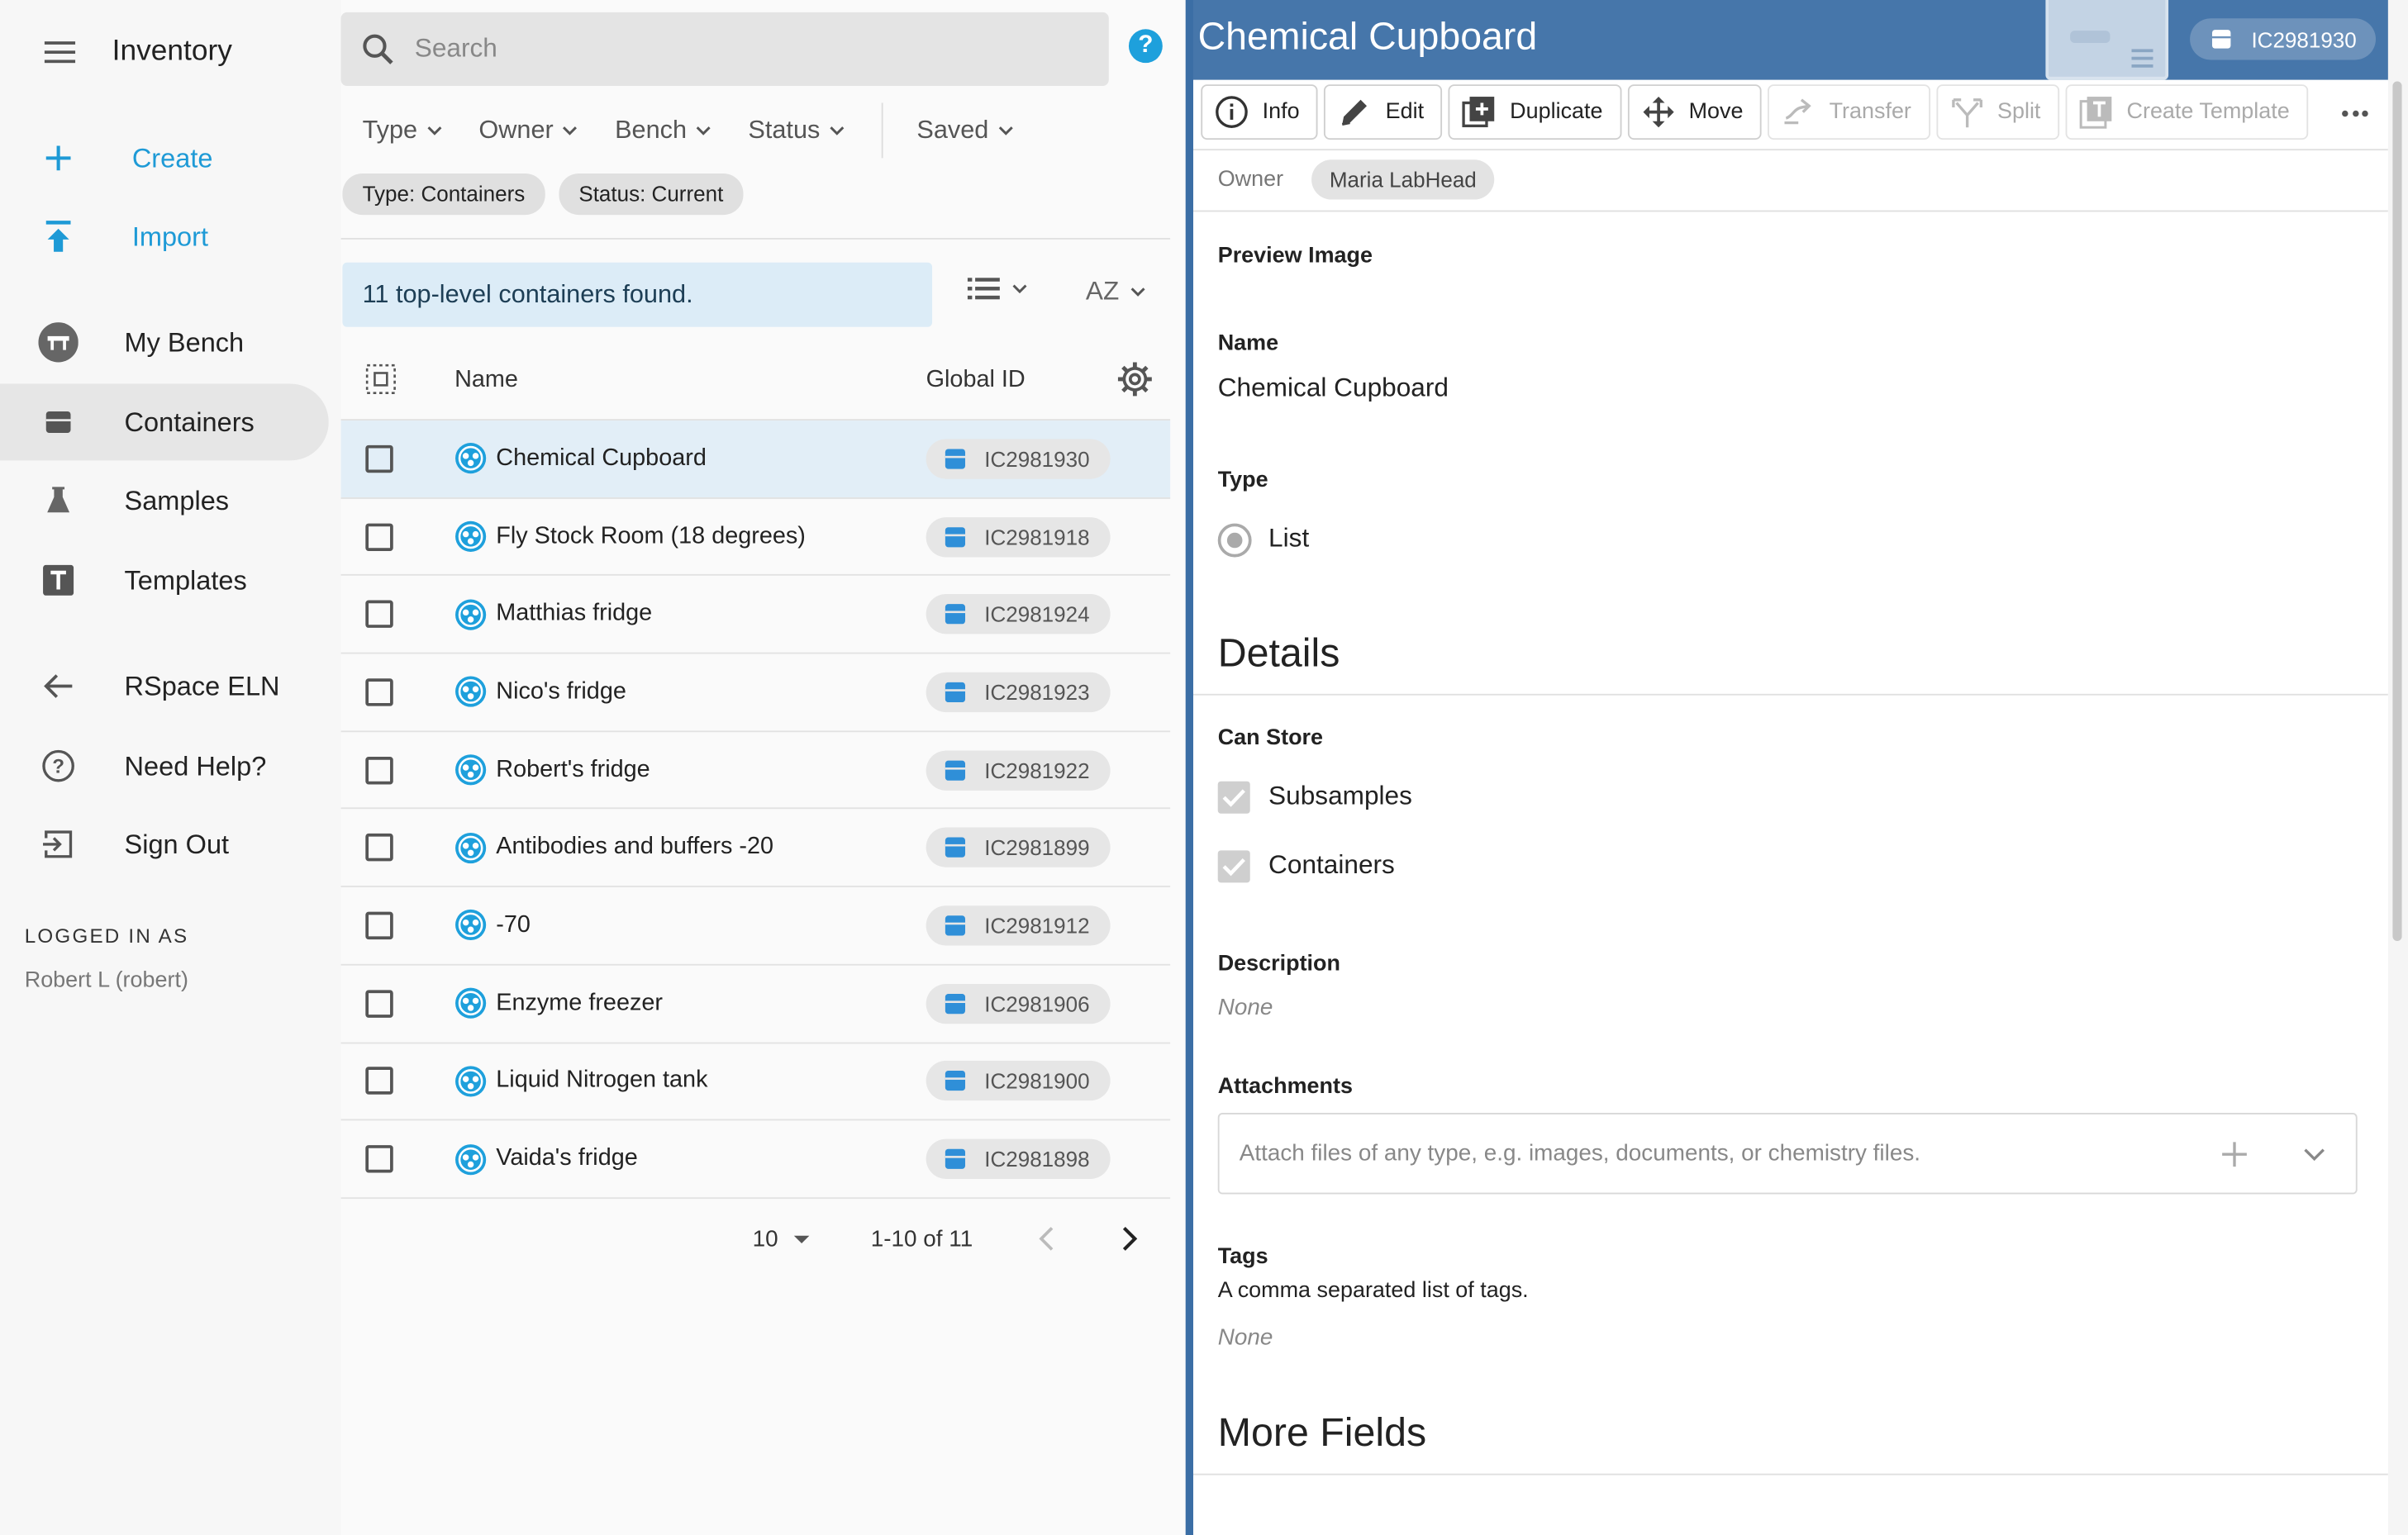 The width and height of the screenshot is (2408, 1535). Describe the element at coordinates (1259, 112) in the screenshot. I see `info-button: Info` at that location.